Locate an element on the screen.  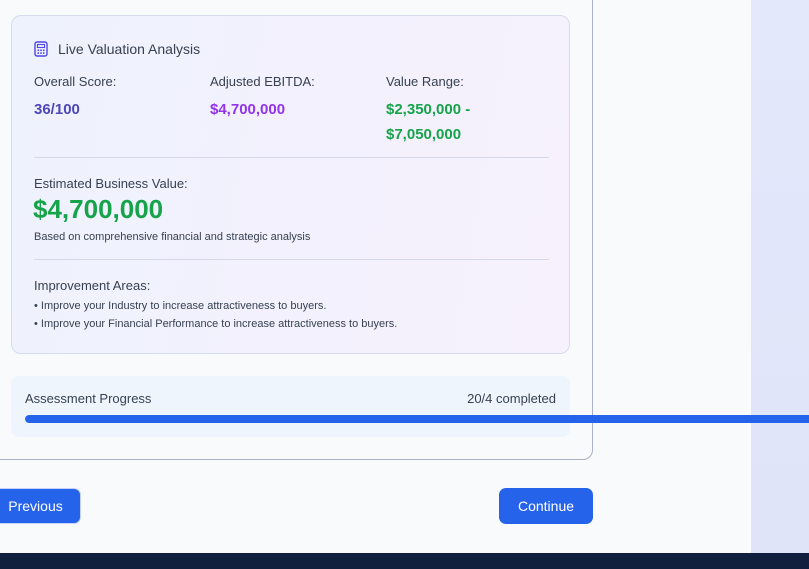
value-range-high: $7,050,000 is located at coordinates (424, 134).